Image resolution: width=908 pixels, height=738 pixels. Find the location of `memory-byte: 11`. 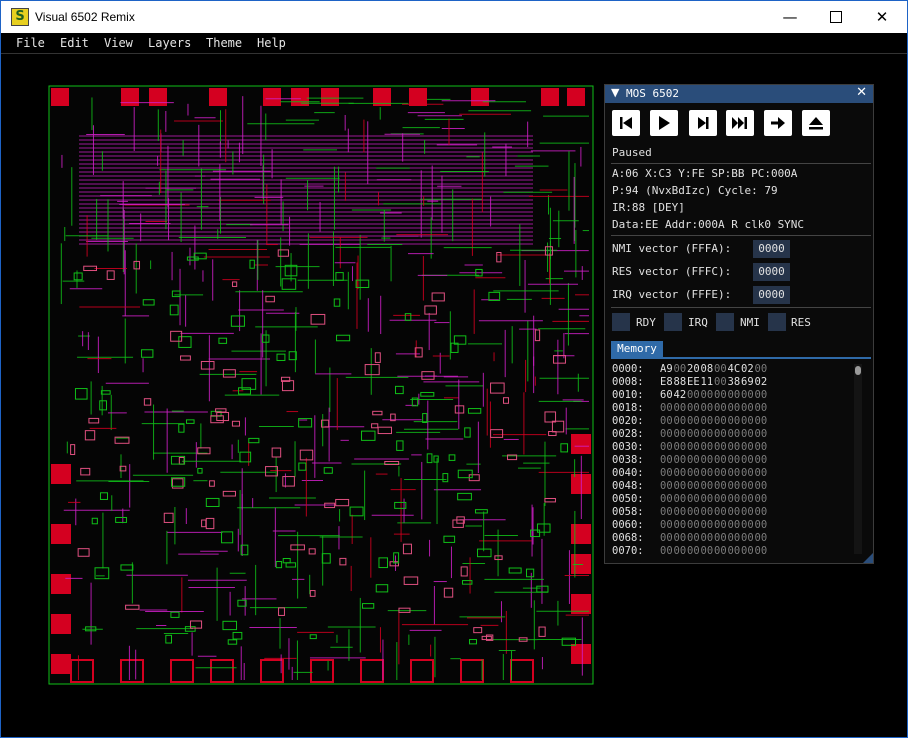

memory-byte: 11 is located at coordinates (707, 382).